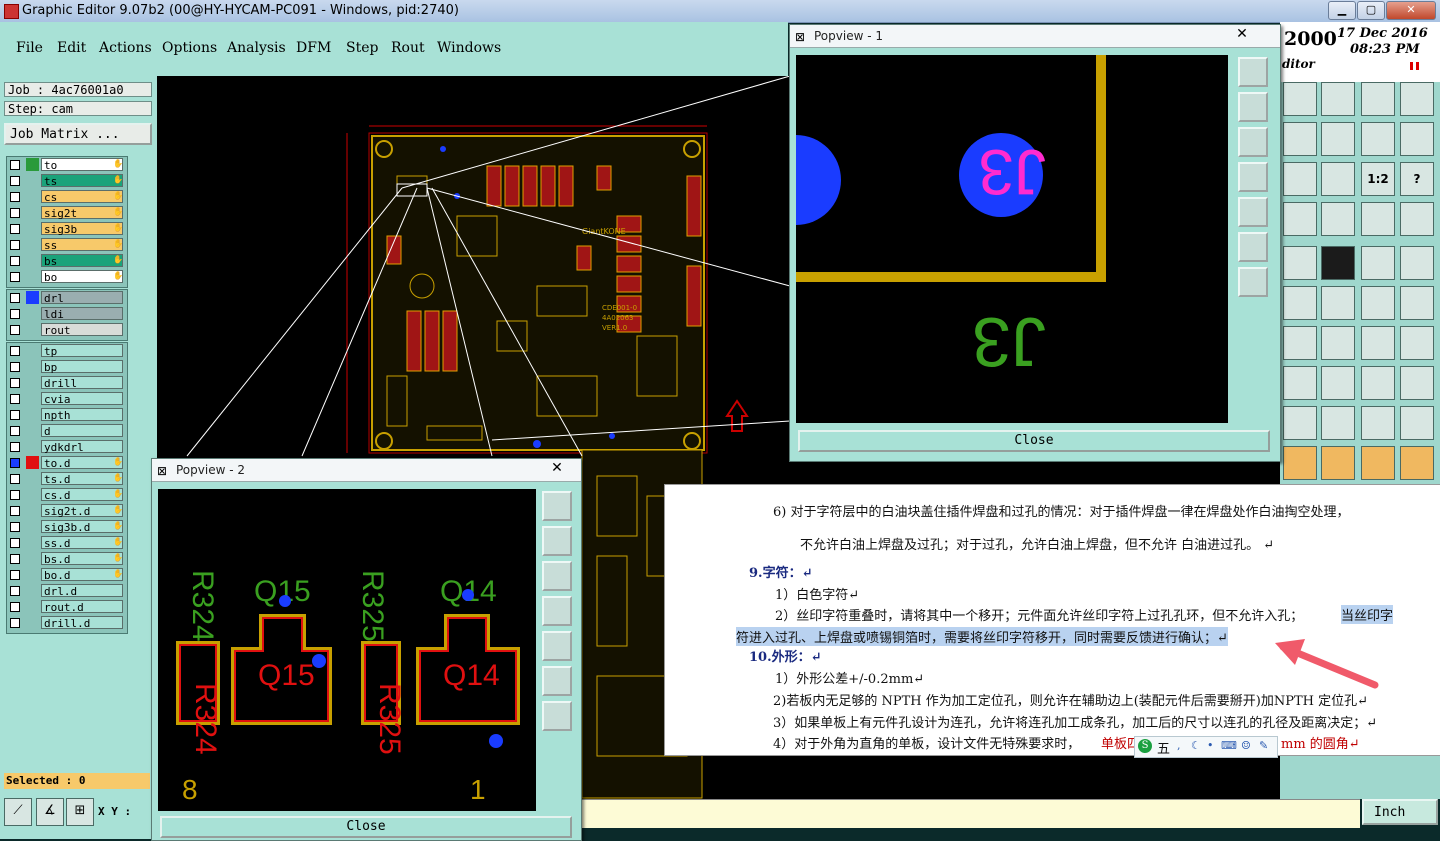  I want to click on triangle-up-icon, so click(1338, 423).